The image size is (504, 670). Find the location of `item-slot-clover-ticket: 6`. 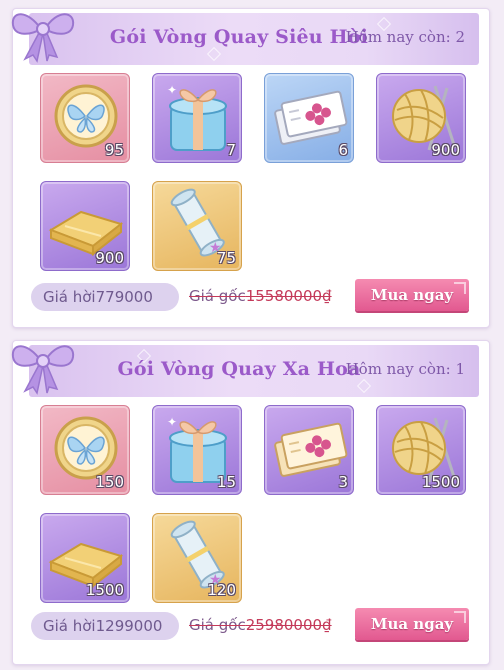

item-slot-clover-ticket: 6 is located at coordinates (309, 118).